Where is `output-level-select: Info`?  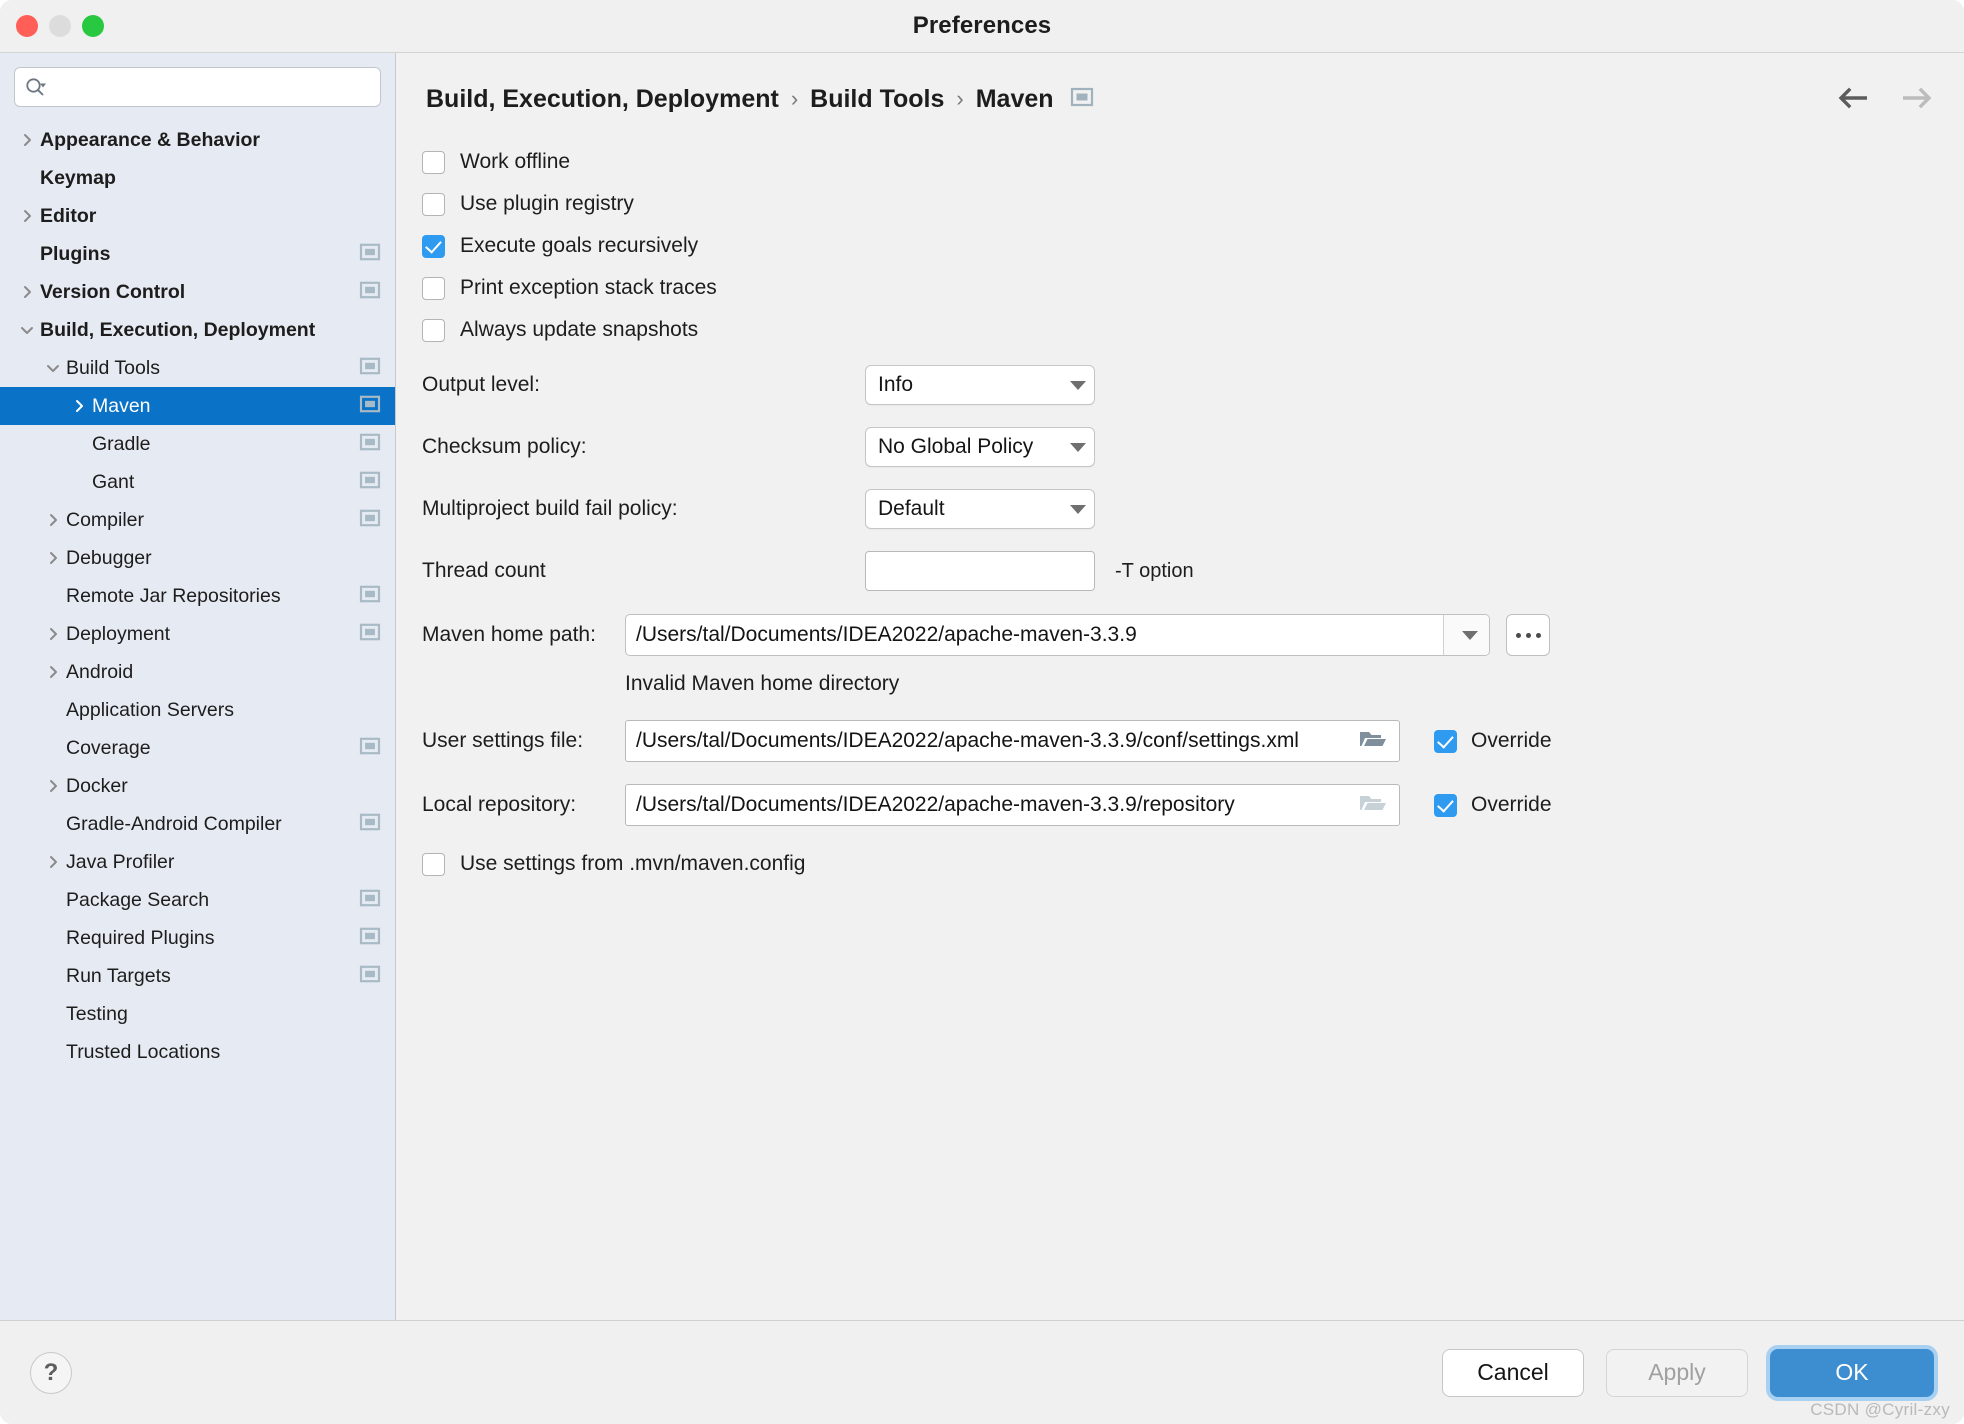 output-level-select: Info is located at coordinates (980, 385).